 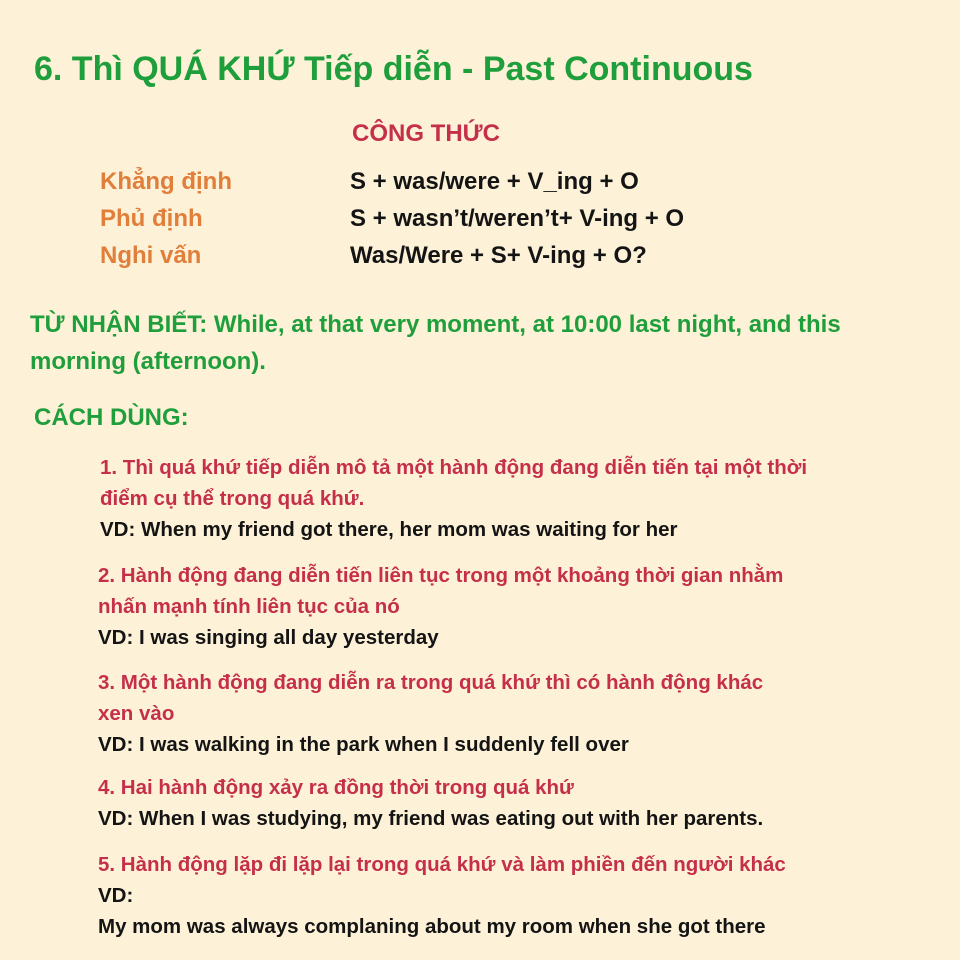 I want to click on formula-label: Khẳng định, so click(x=166, y=181).